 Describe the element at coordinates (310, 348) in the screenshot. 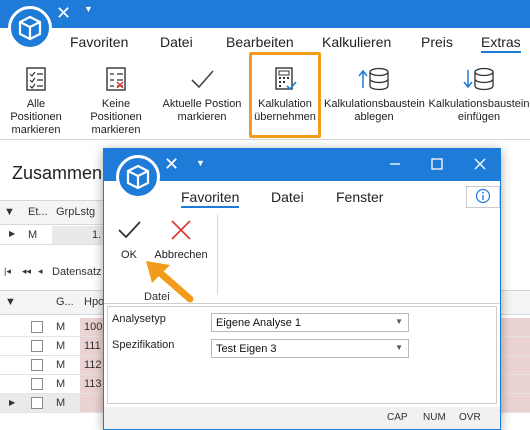

I see `spezifikation-select: Test Eigen 3 ▼` at that location.